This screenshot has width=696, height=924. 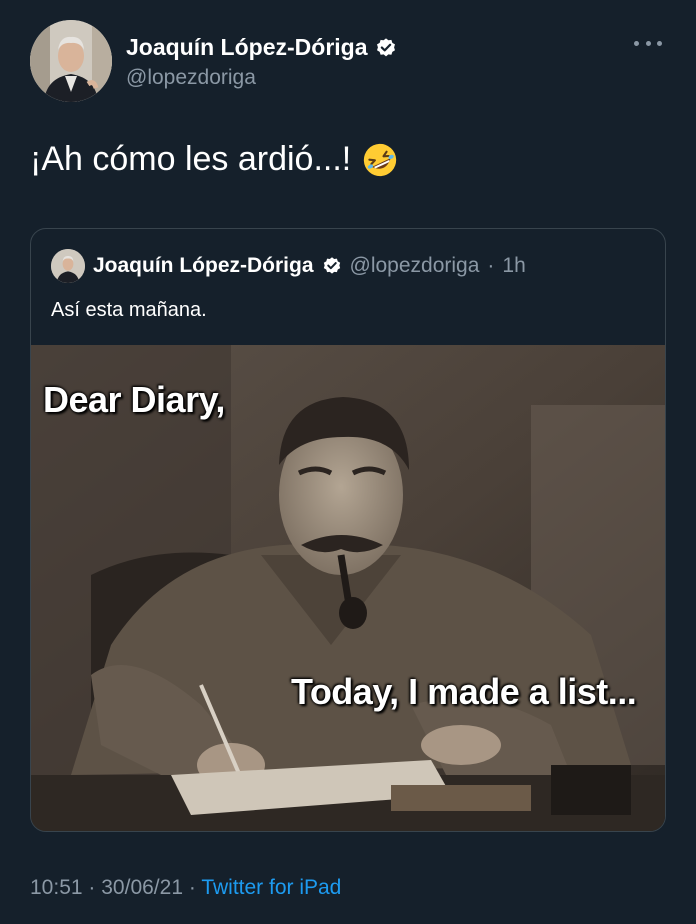 I want to click on quoted-tweet-header: Joaquín López-Dóriga @lopezdoriga · 1h, so click(x=288, y=266).